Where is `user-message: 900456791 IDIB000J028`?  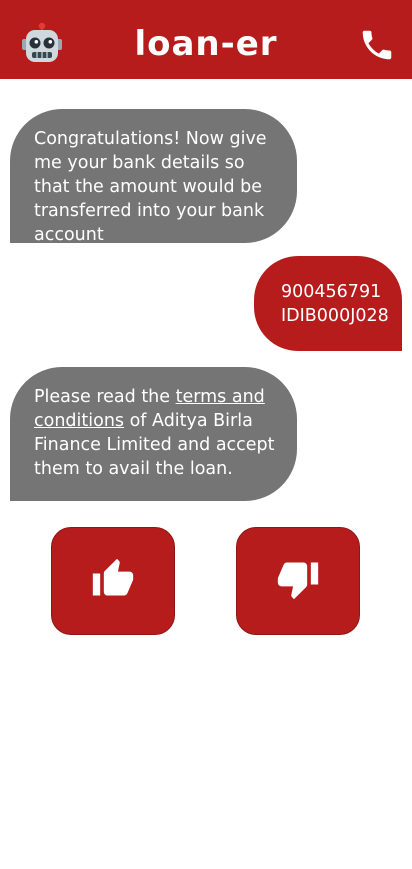
user-message: 900456791 IDIB000J028 is located at coordinates (328, 303).